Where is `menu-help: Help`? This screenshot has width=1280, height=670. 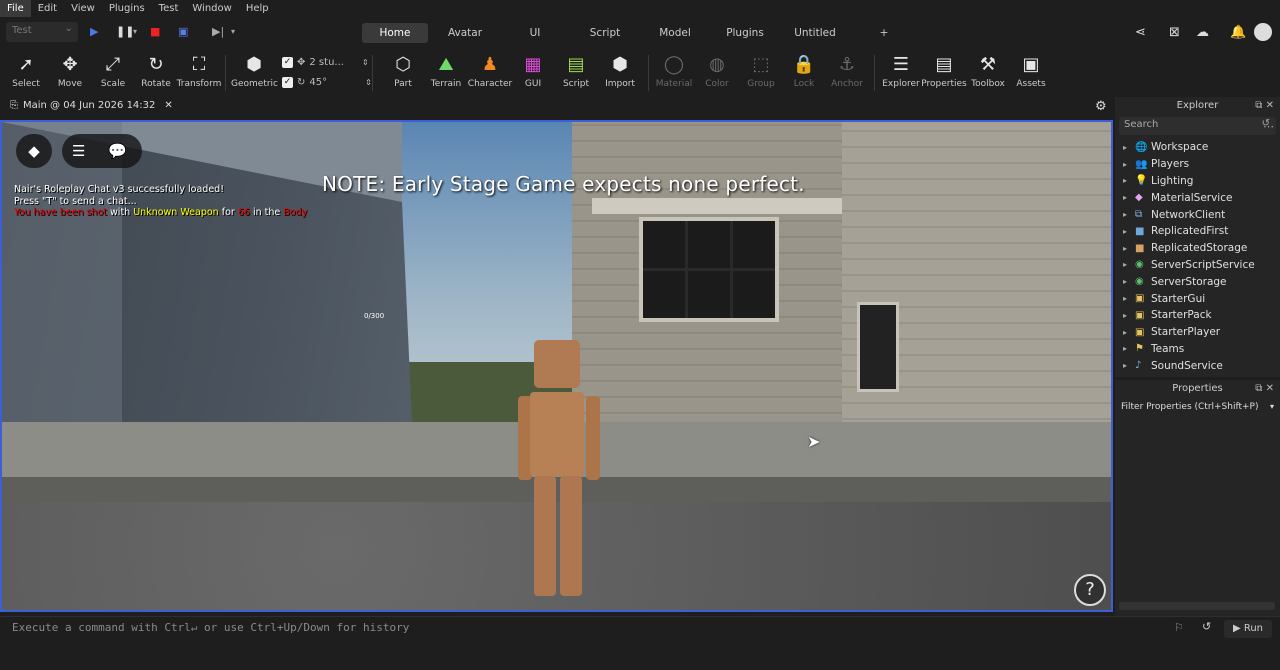
menu-help: Help is located at coordinates (257, 8).